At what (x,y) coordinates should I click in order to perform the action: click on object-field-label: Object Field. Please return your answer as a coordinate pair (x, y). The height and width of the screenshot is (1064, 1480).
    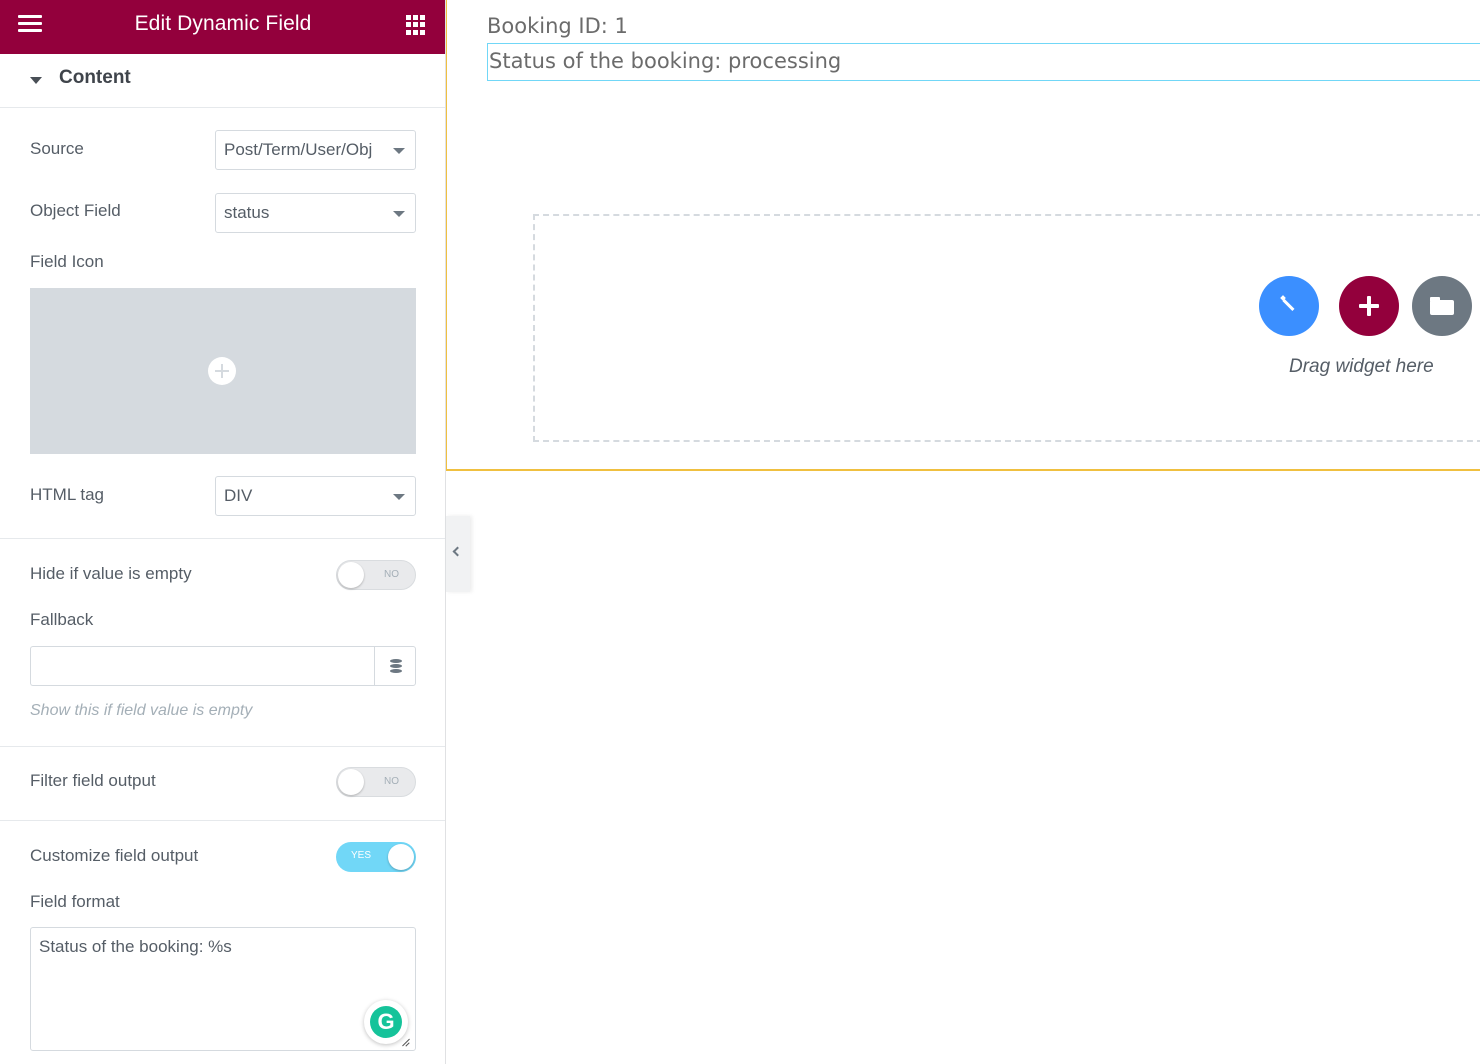
    Looking at the image, I should click on (75, 210).